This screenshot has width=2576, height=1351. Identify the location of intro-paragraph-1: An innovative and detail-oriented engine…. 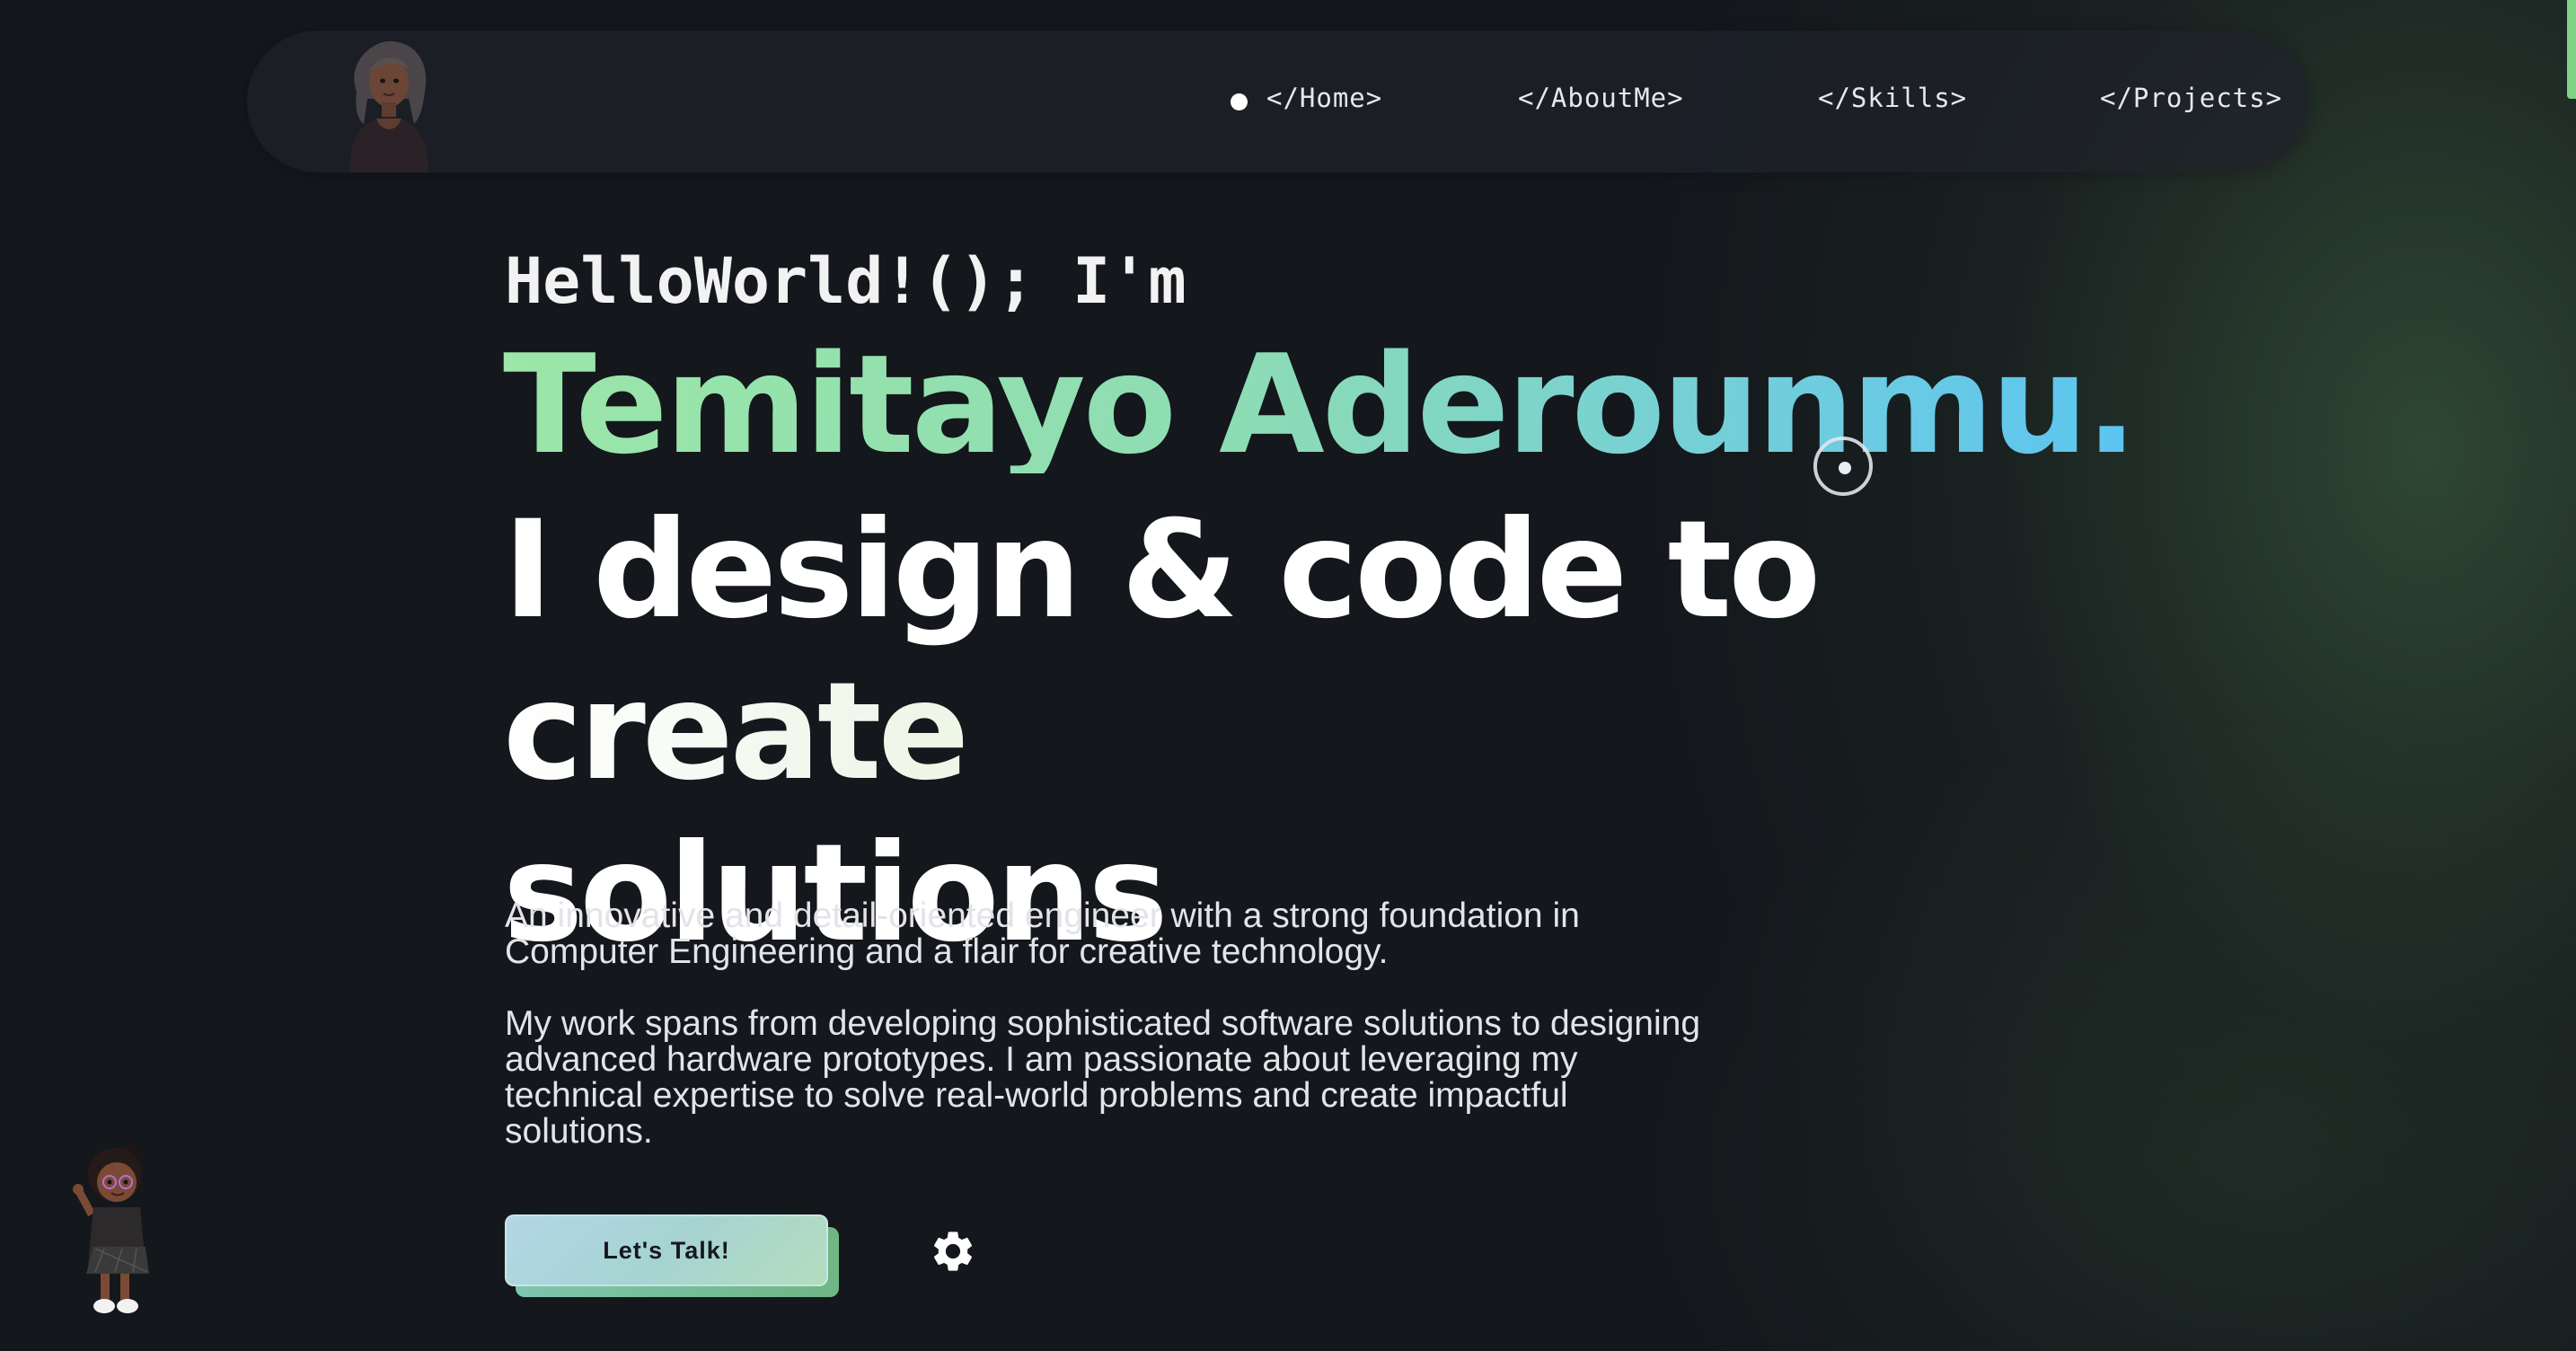
(1042, 933).